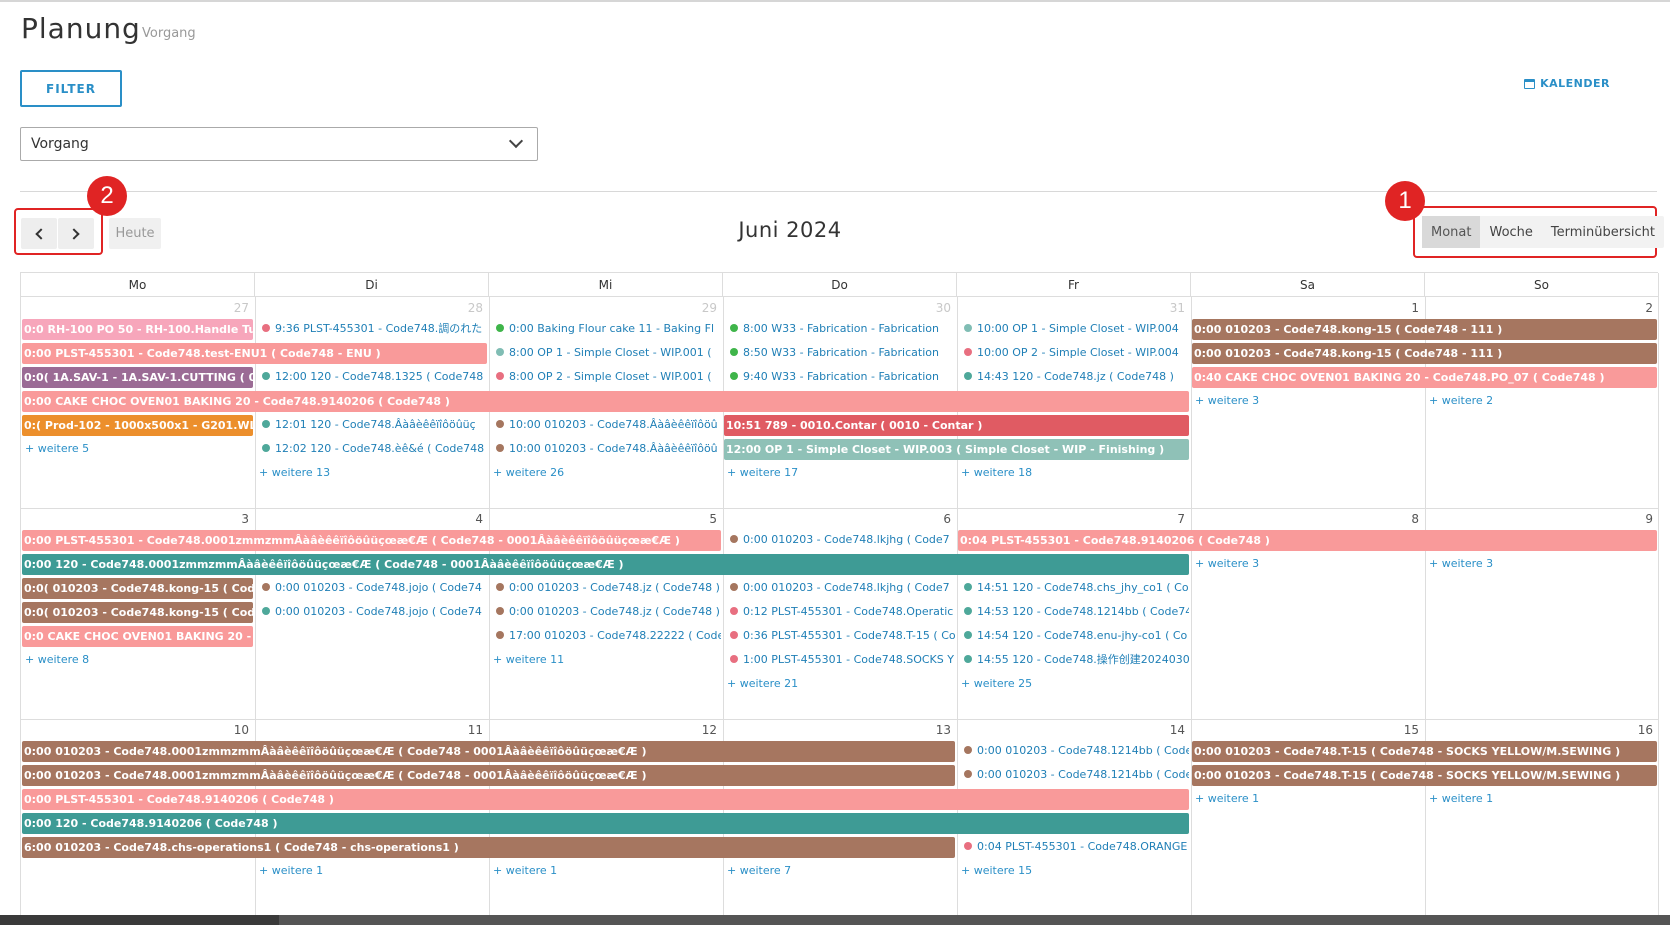  I want to click on more-events-link: + weitere 26, so click(528, 472).